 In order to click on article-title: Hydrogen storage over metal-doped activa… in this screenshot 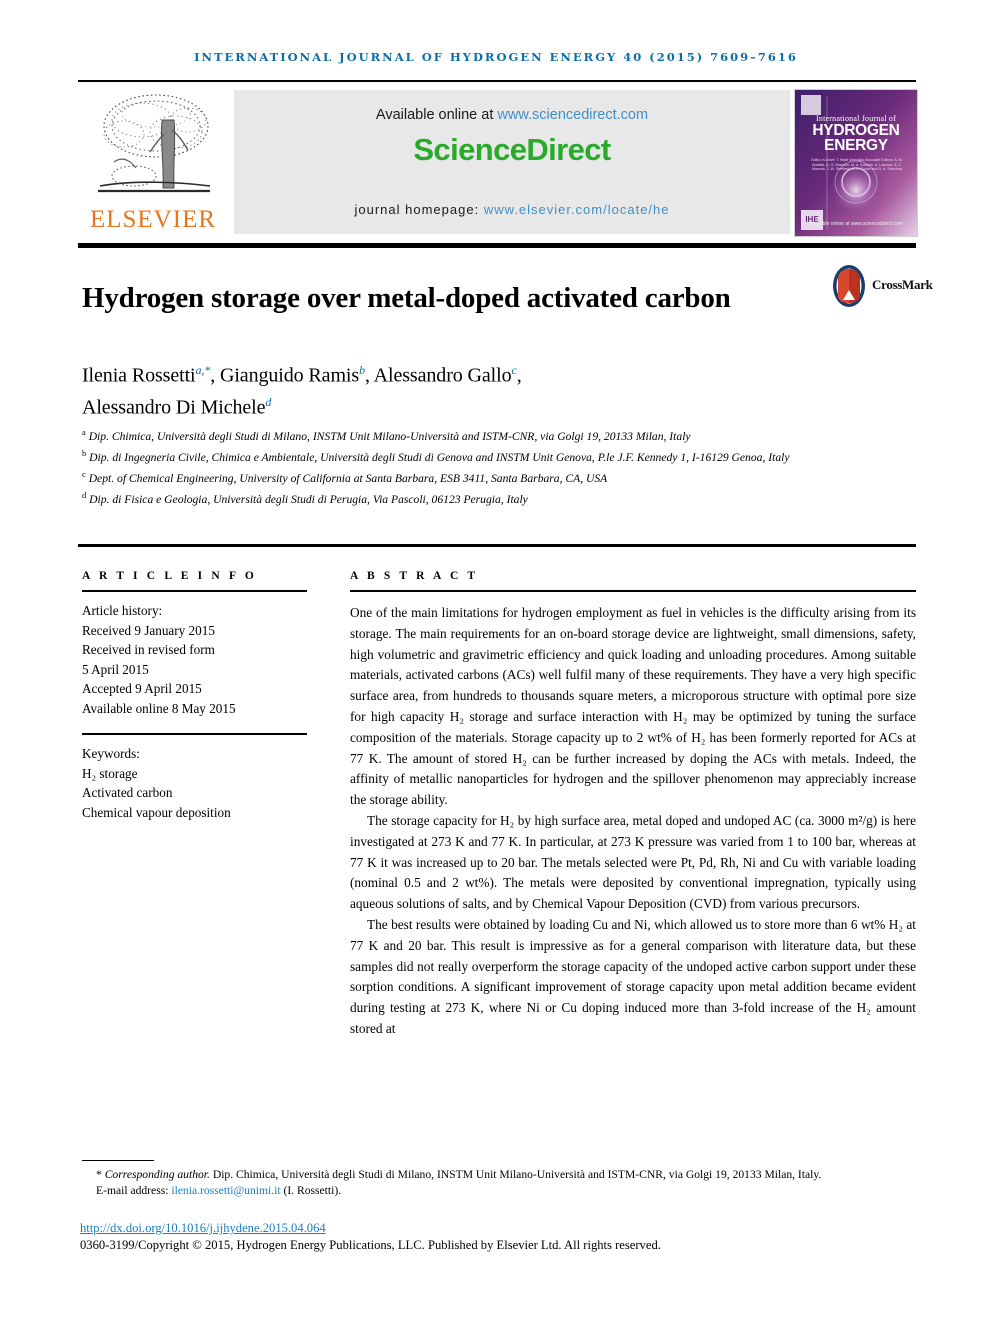, I will do `click(406, 298)`.